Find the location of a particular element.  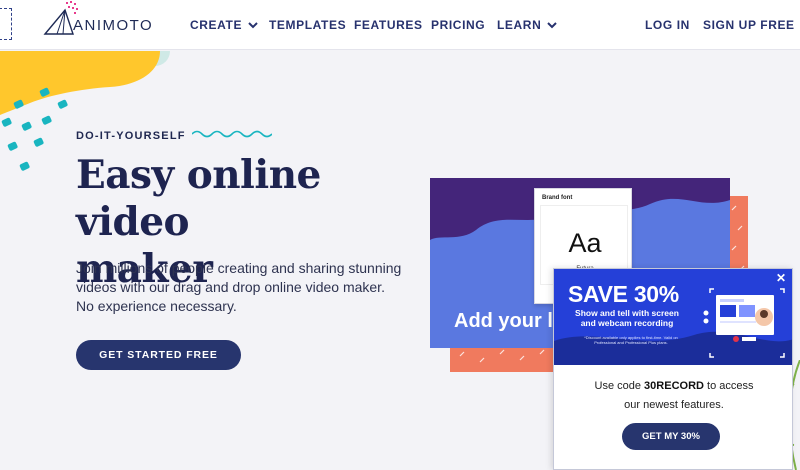

nav-features: FEATURES is located at coordinates (388, 25).